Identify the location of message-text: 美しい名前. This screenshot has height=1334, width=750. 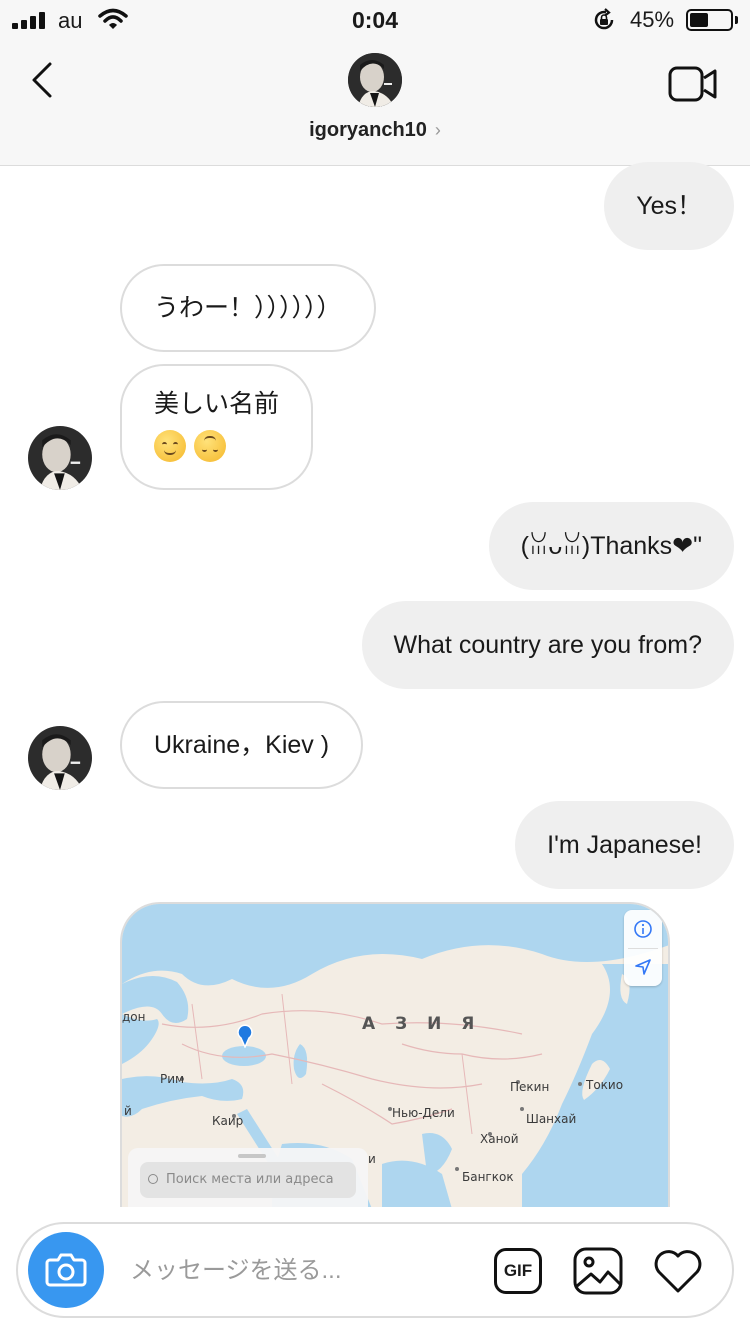
(217, 404).